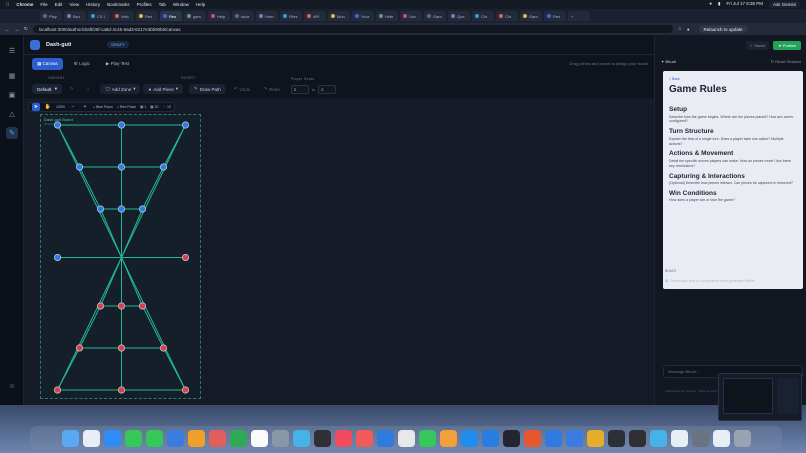  Describe the element at coordinates (760, 397) in the screenshot. I see `screenshot-thumbnail` at that location.